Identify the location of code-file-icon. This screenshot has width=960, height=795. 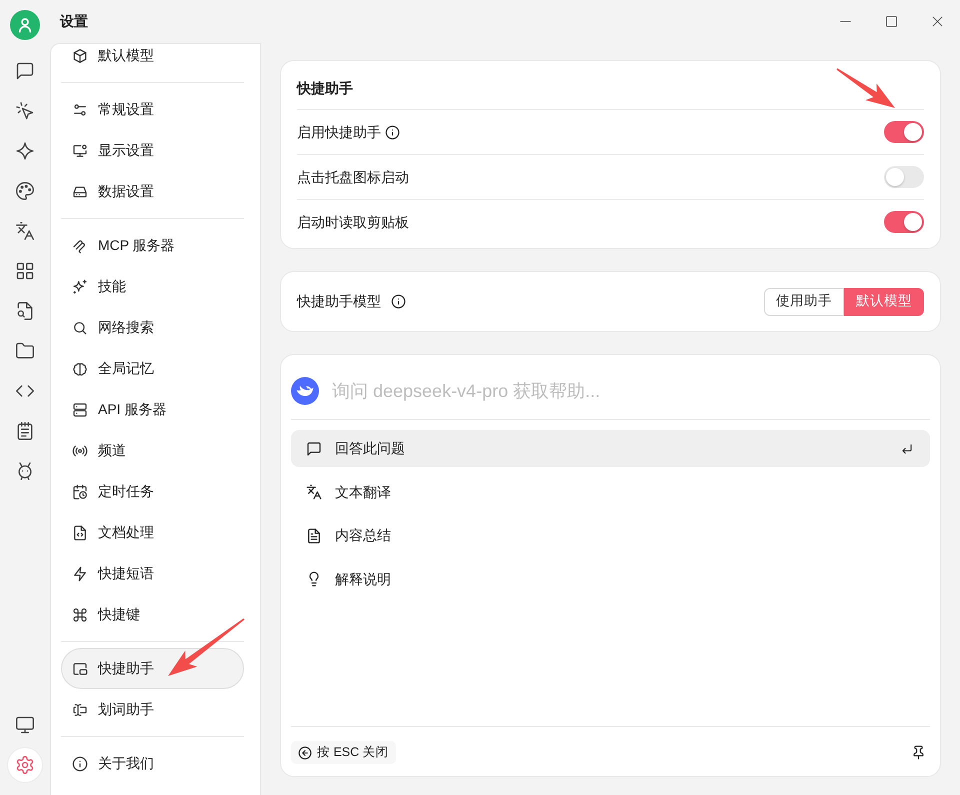
(80, 532).